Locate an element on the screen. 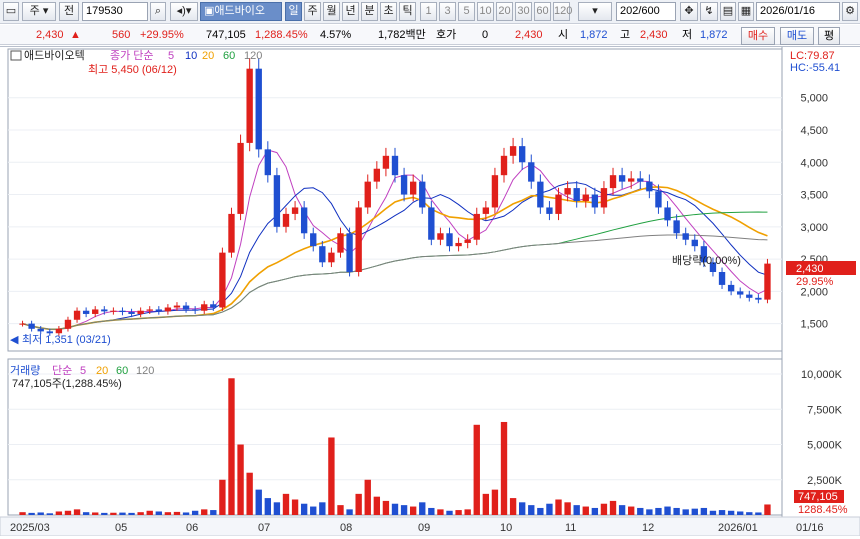 The height and width of the screenshot is (539, 860). low-marker: 최저 1,351 (03/21) is located at coordinates (66, 339).